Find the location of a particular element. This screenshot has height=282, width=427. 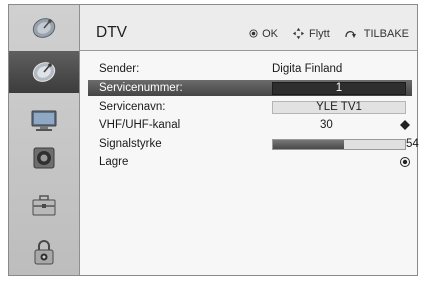

row-channel: VHF/UHF-kanal 30 is located at coordinates (250, 125).